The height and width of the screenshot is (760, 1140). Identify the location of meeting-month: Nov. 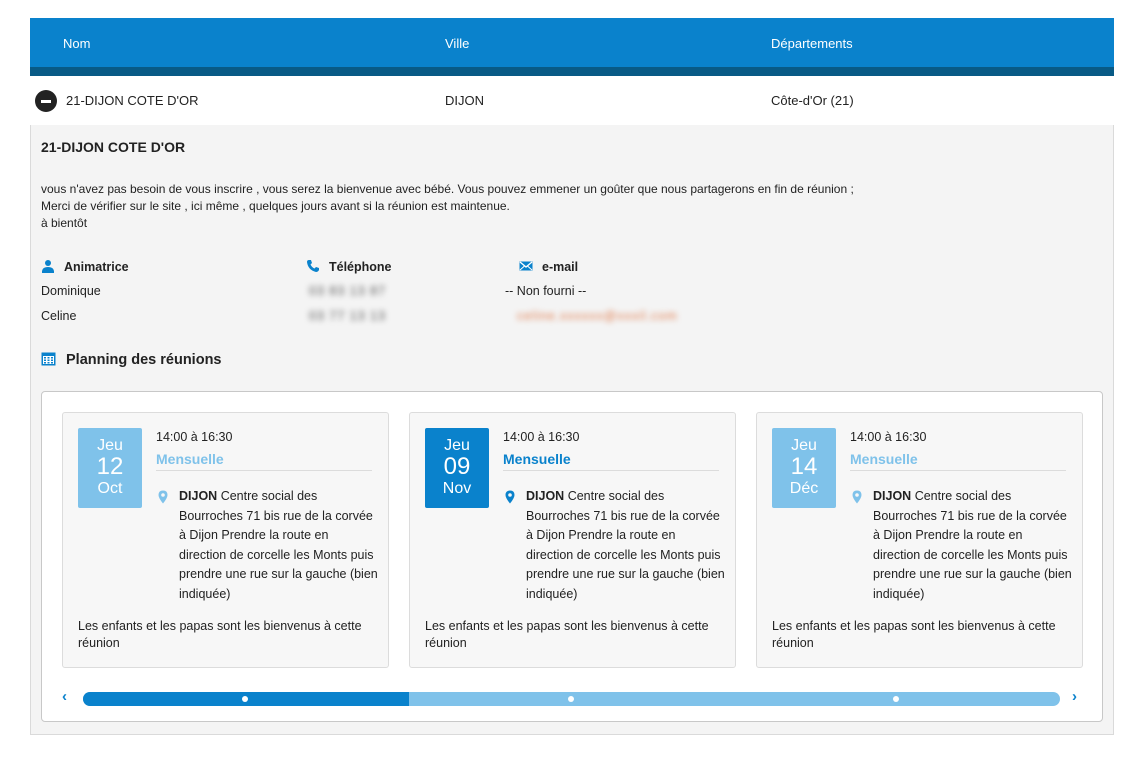
(457, 488).